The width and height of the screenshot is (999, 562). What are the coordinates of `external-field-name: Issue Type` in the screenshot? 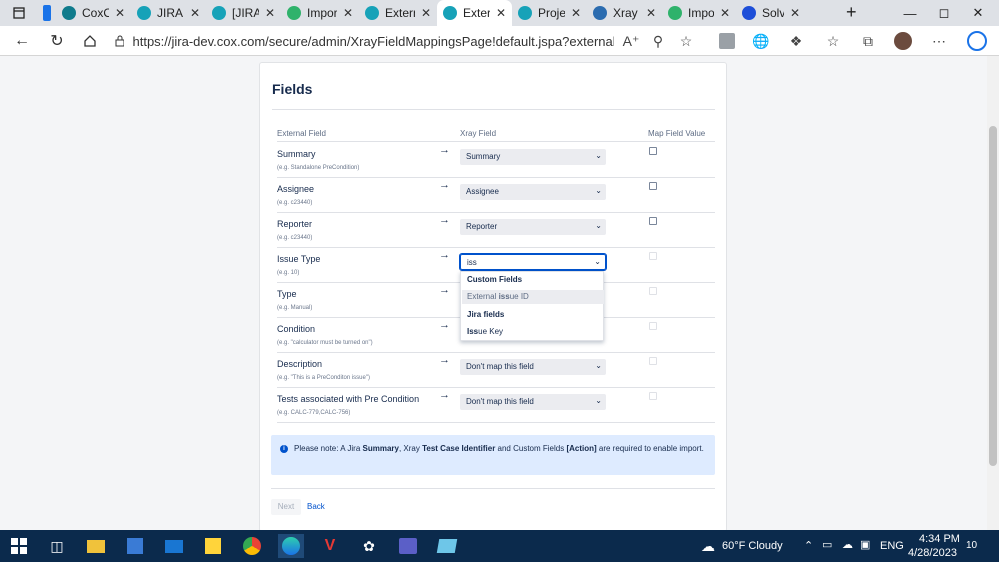 It's located at (299, 259).